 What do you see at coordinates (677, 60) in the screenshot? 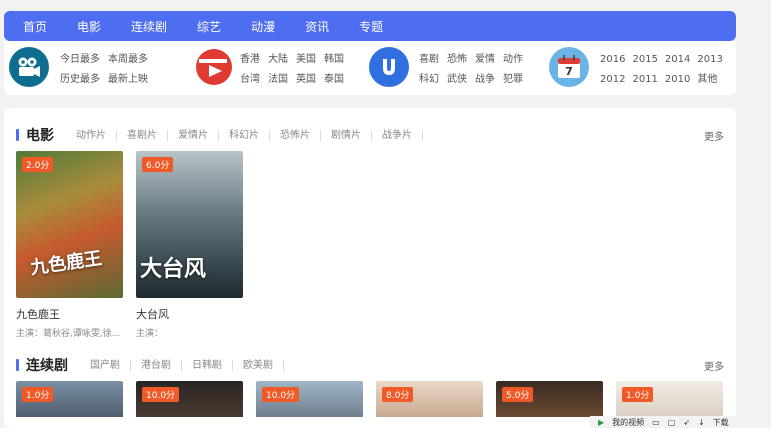
I see `link-2014: 2014` at bounding box center [677, 60].